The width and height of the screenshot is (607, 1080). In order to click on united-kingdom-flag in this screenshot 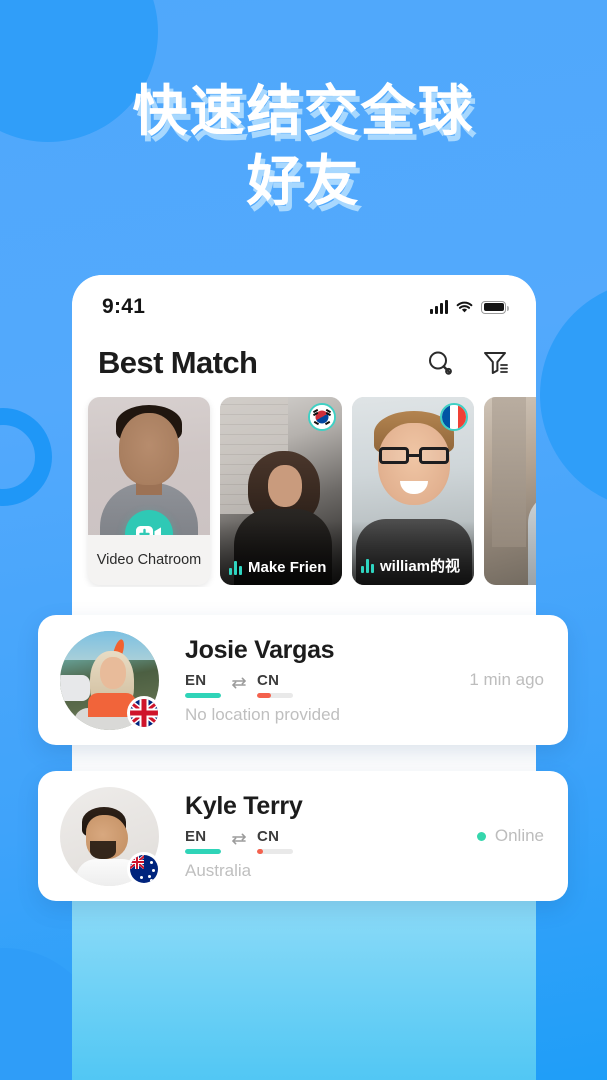, I will do `click(144, 712)`.